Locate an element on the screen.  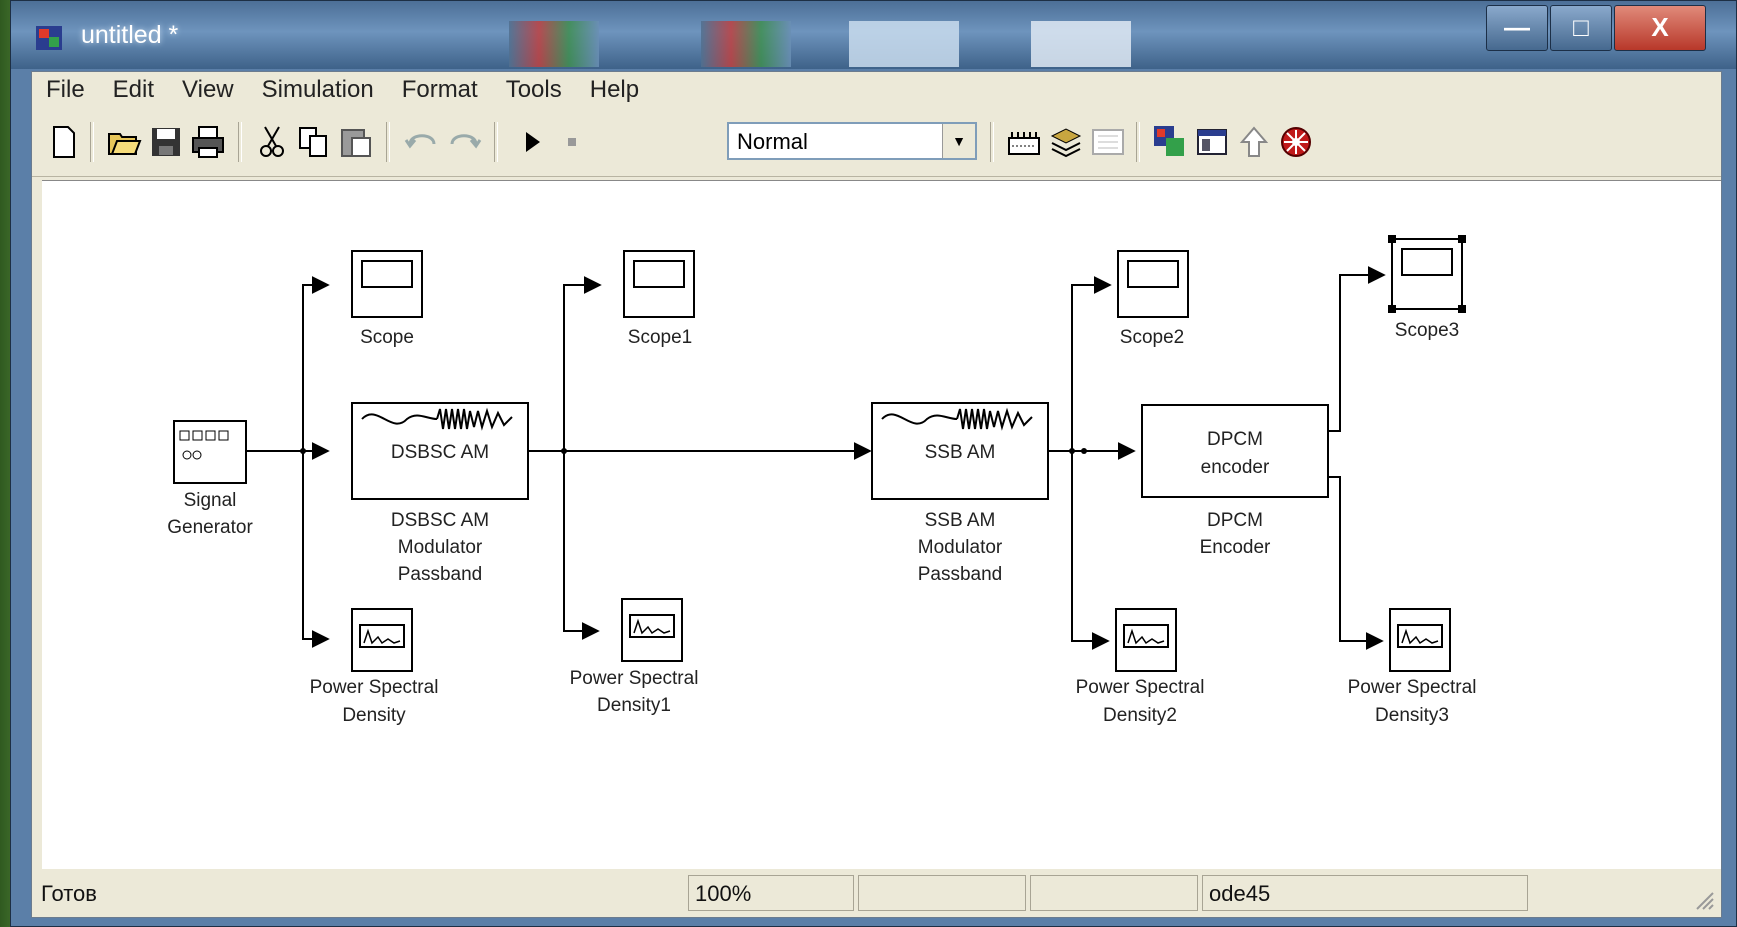
update-icon is located at coordinates (1066, 142).